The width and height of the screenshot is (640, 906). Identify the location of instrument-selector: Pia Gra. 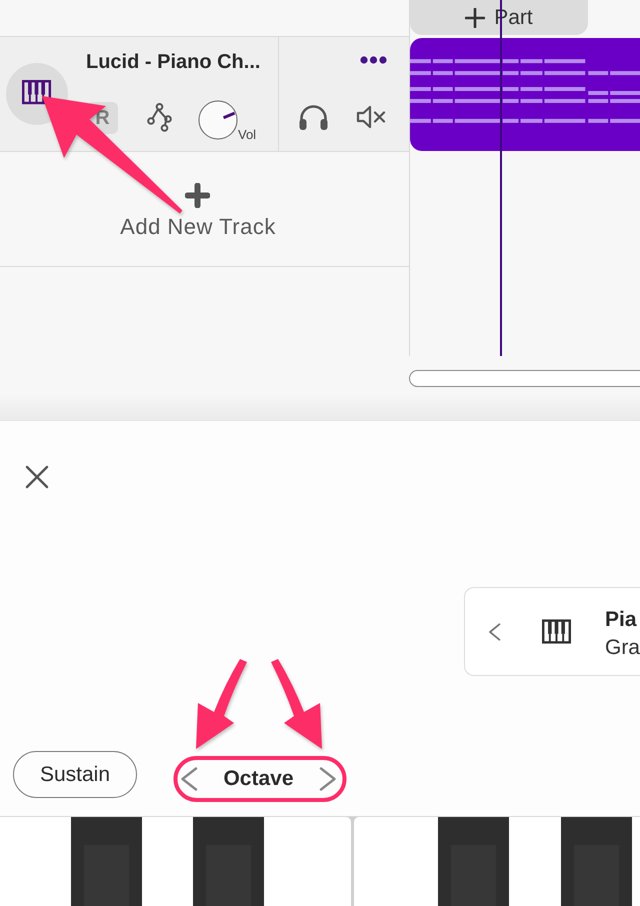
(552, 631).